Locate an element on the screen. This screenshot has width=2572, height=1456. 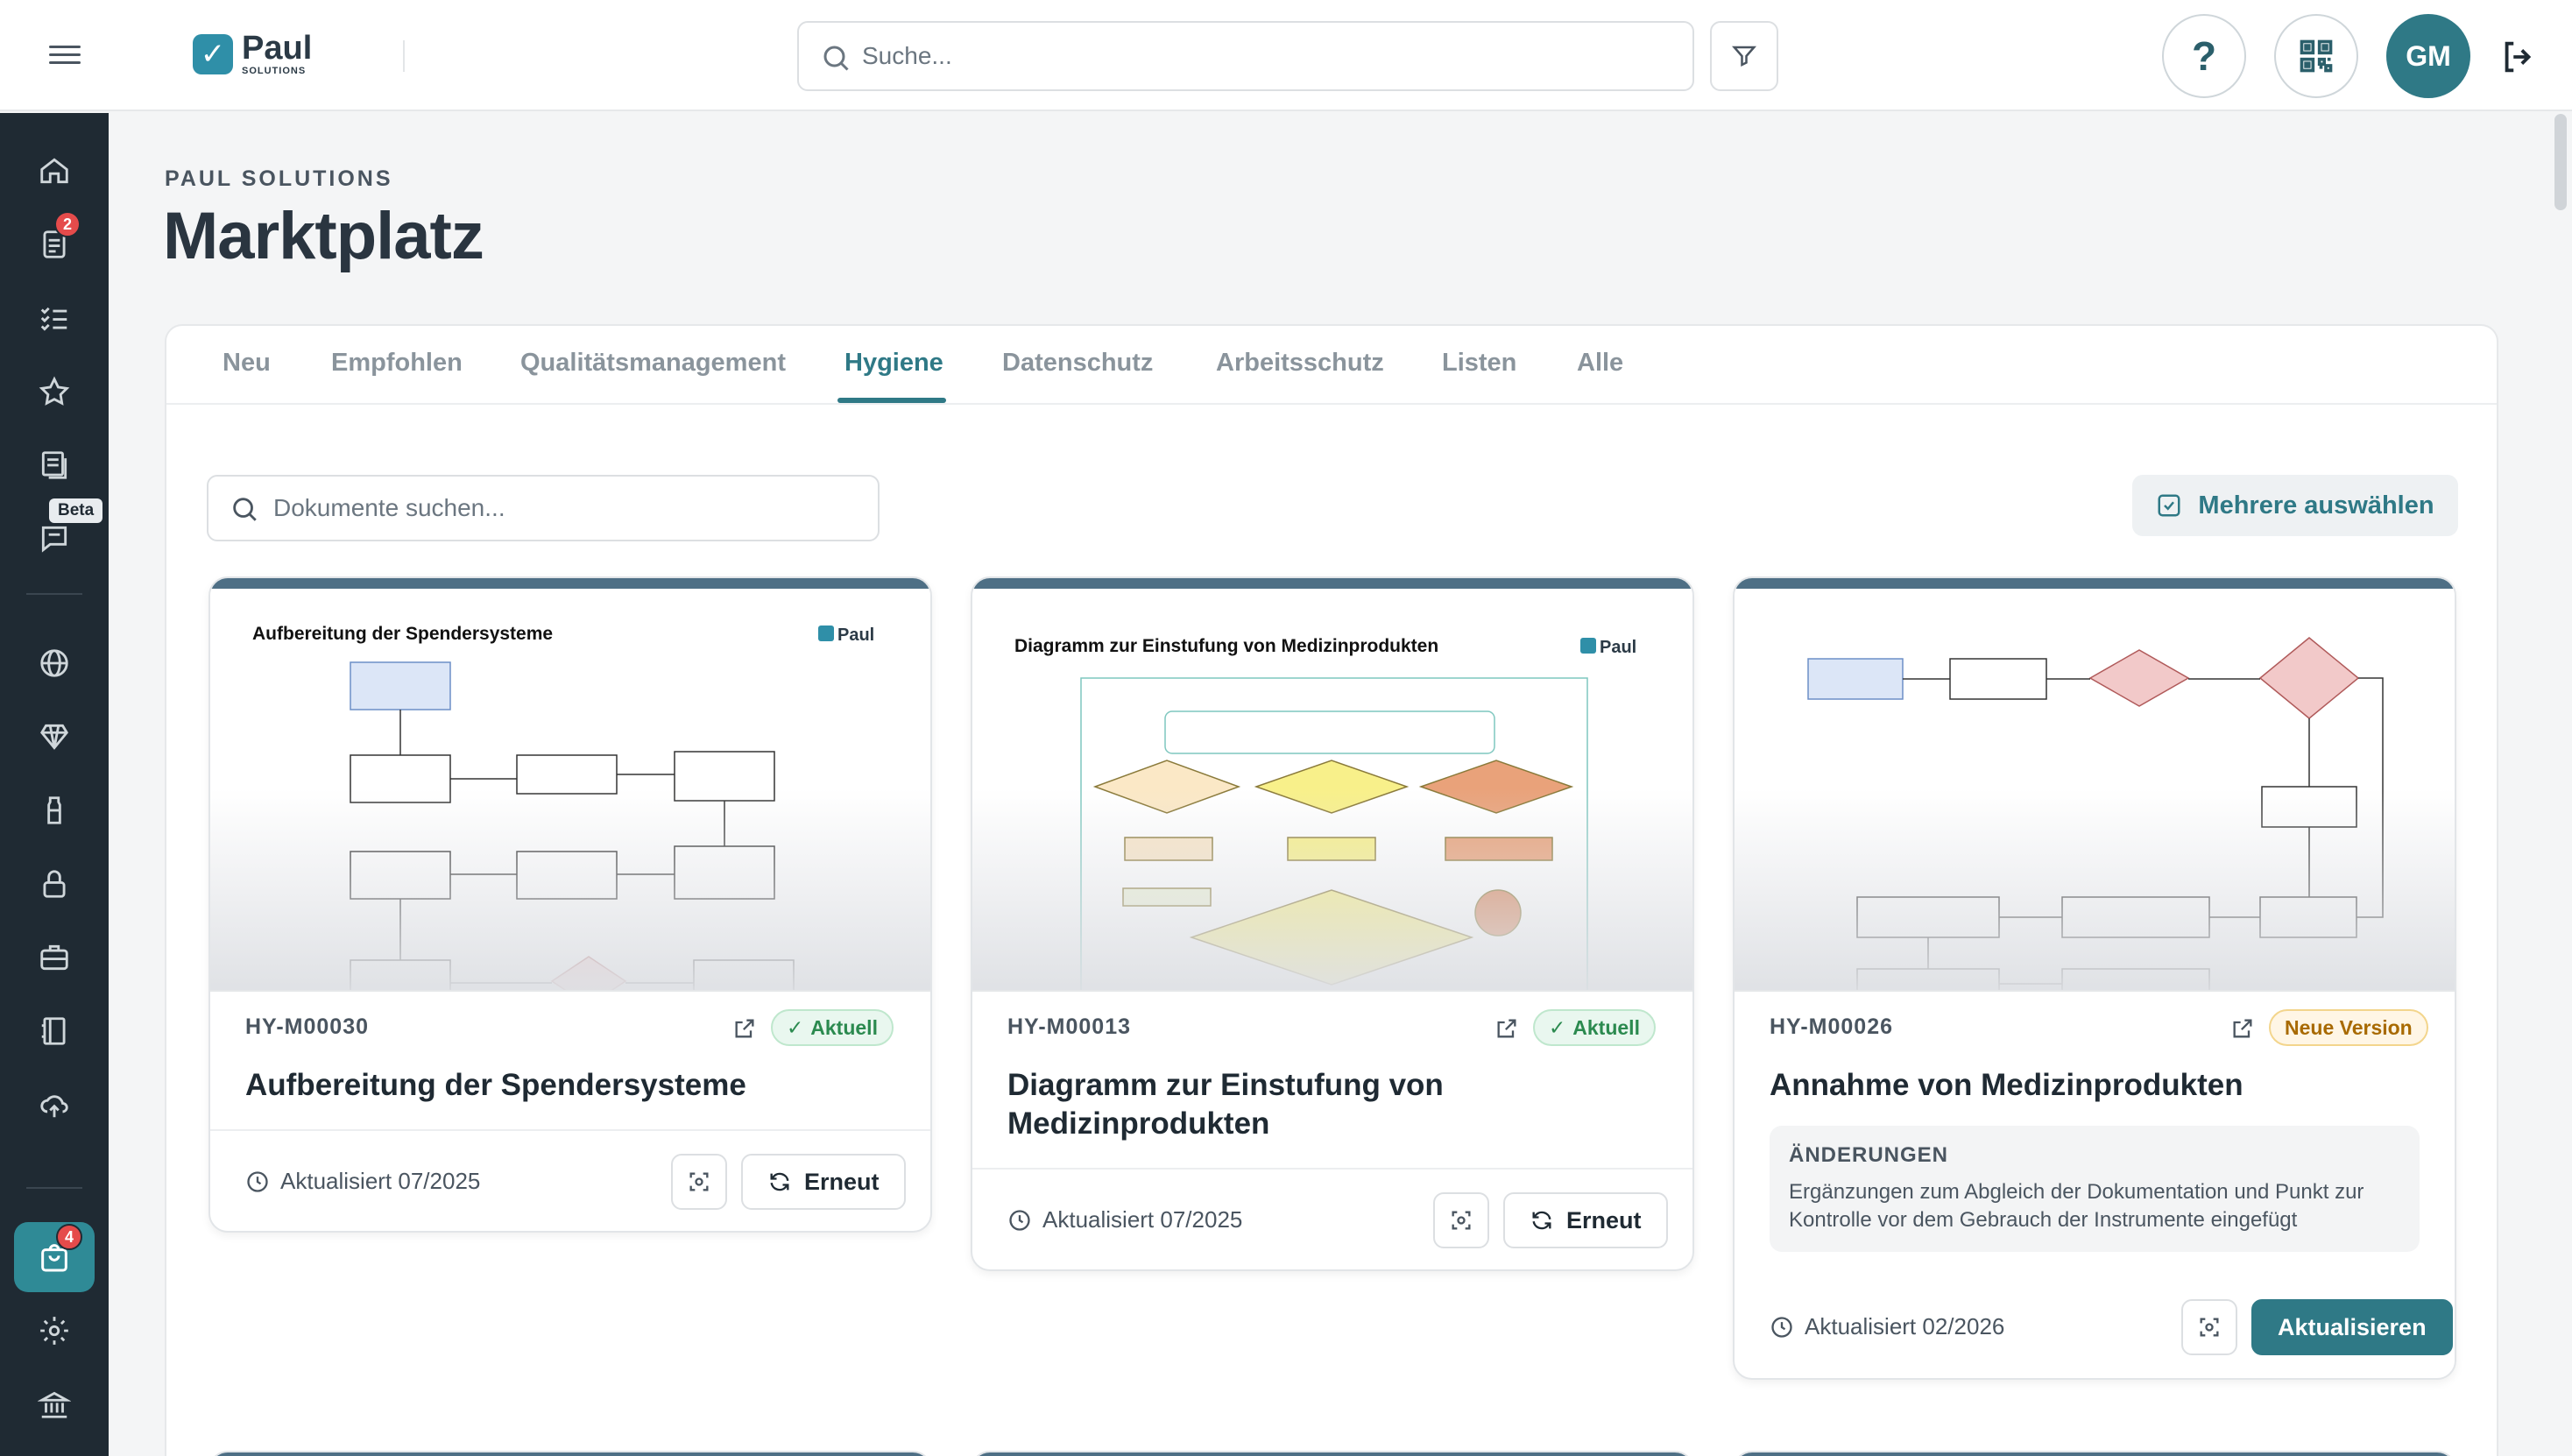
document-title: Annahme von Medizinprodukten is located at coordinates (2006, 1085).